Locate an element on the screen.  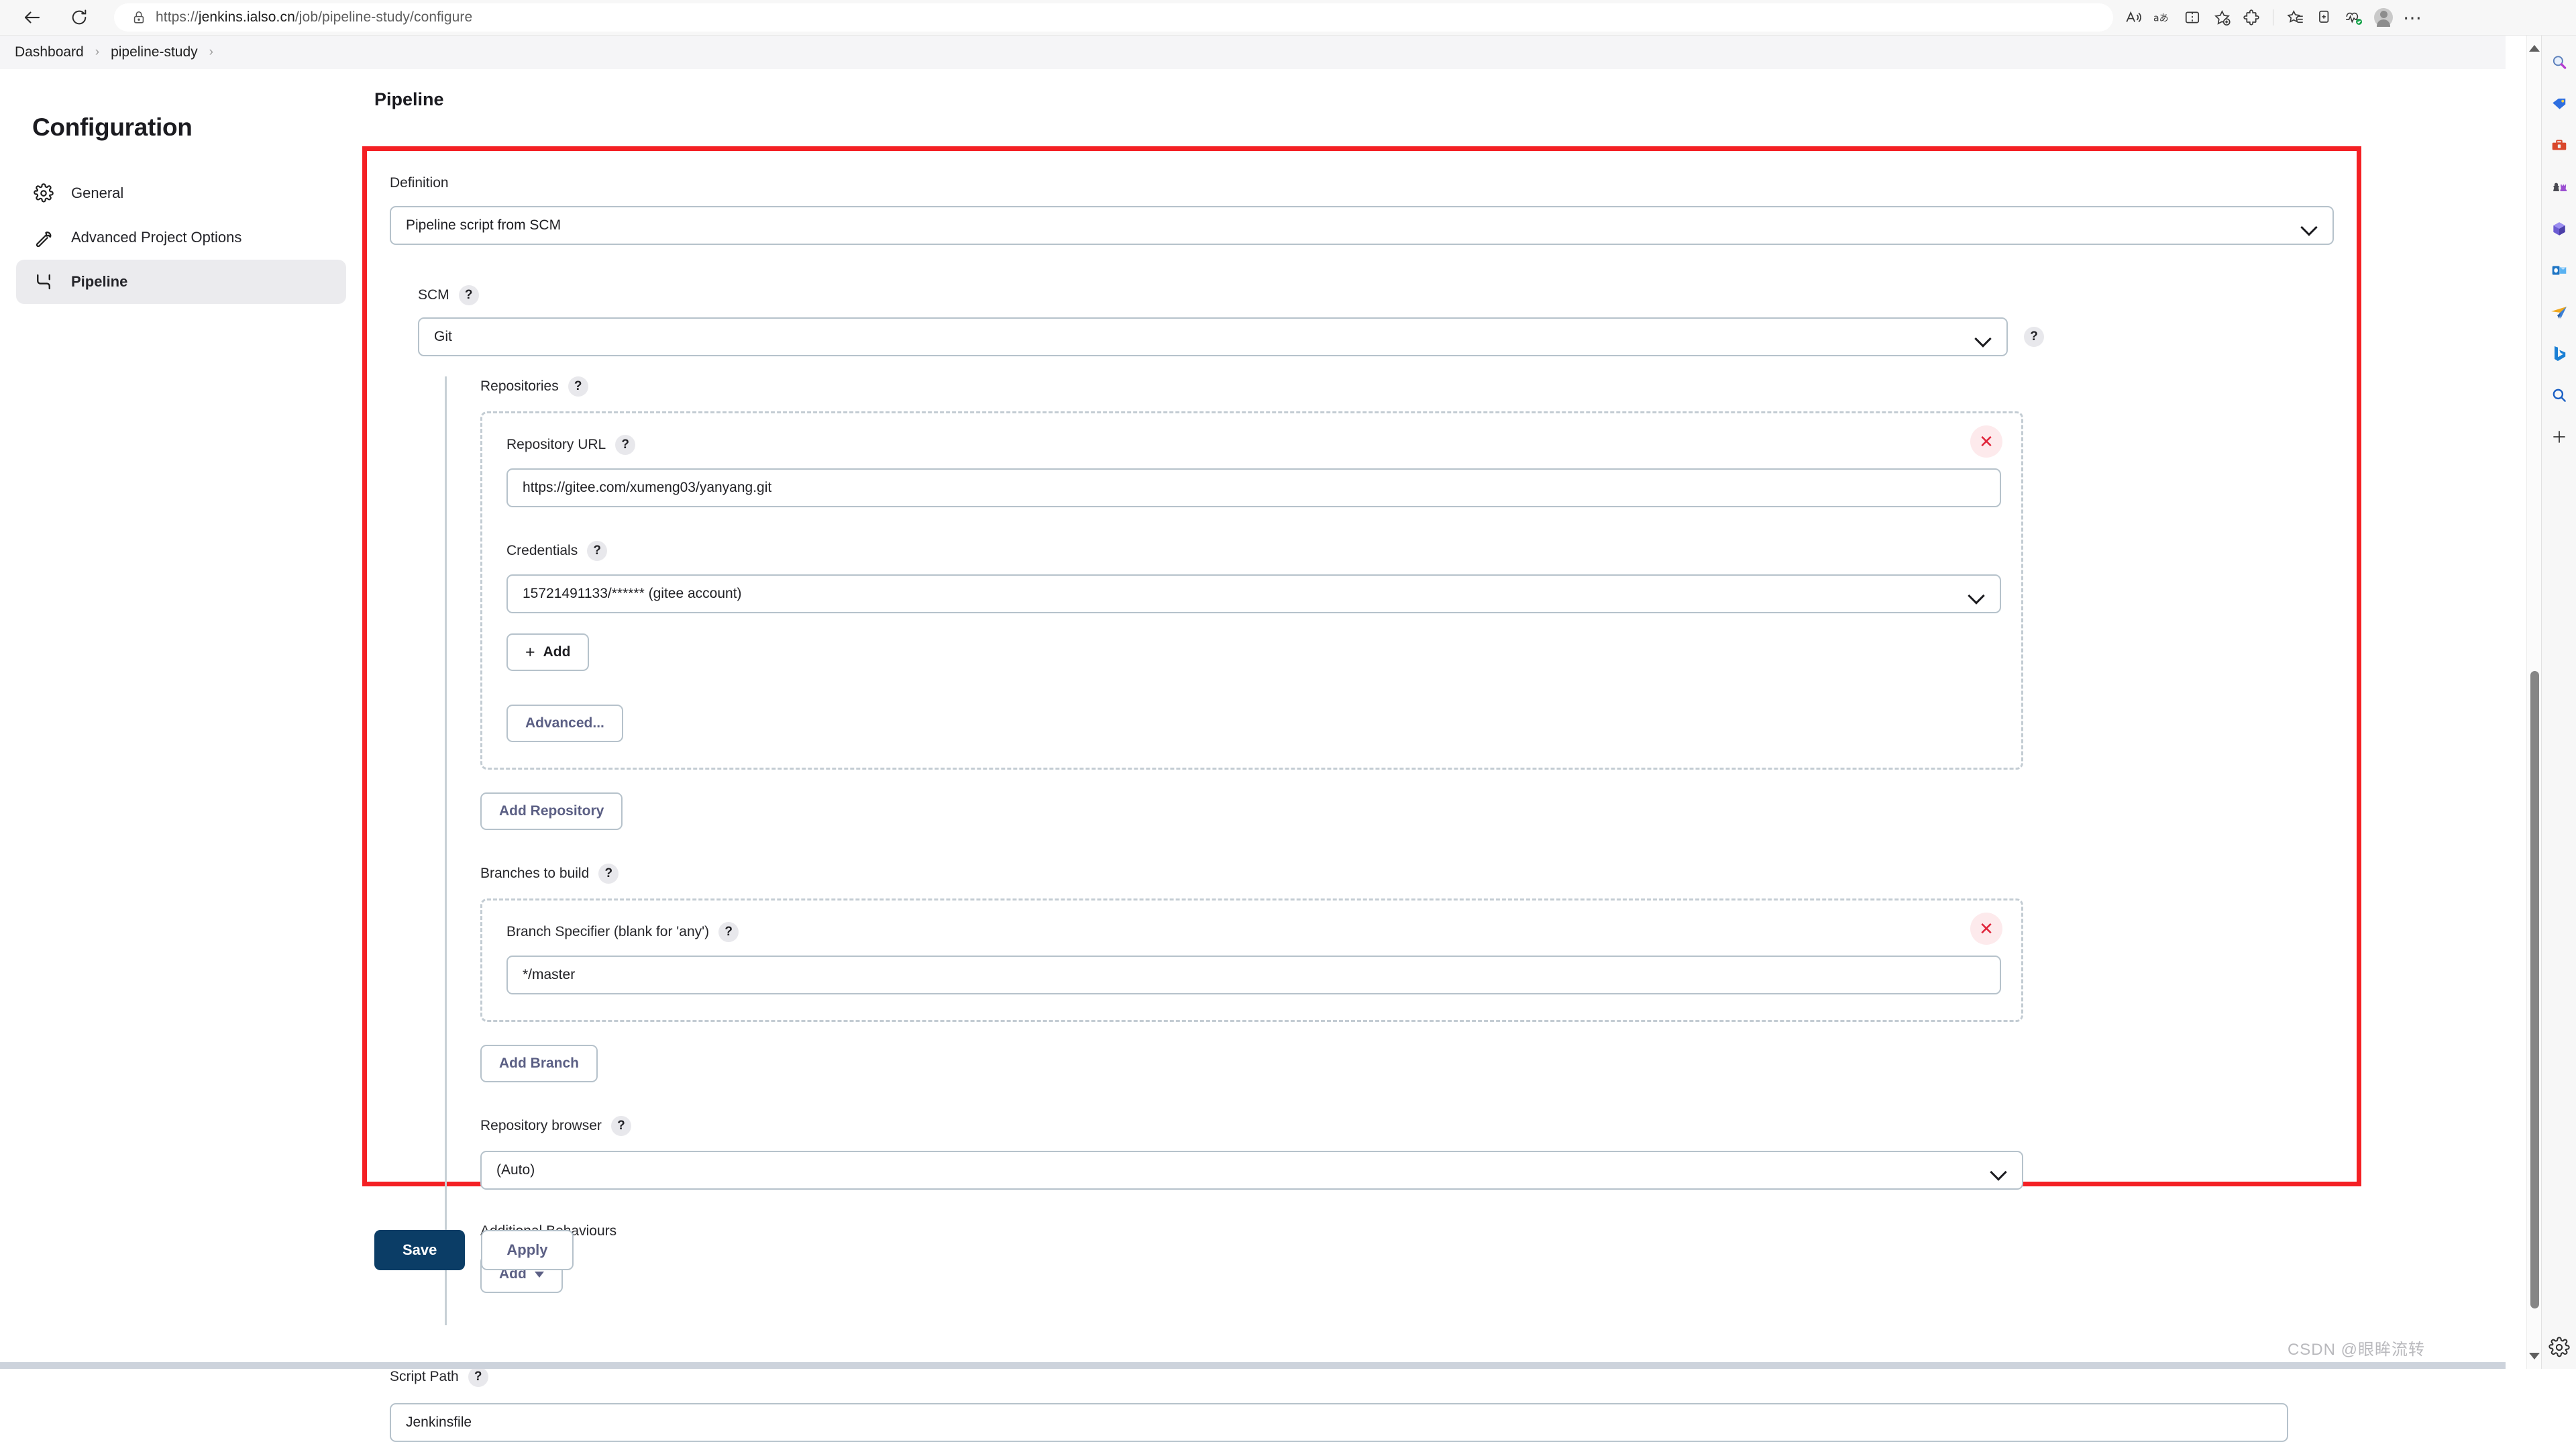
add-sidebar-icon is located at coordinates (2559, 436).